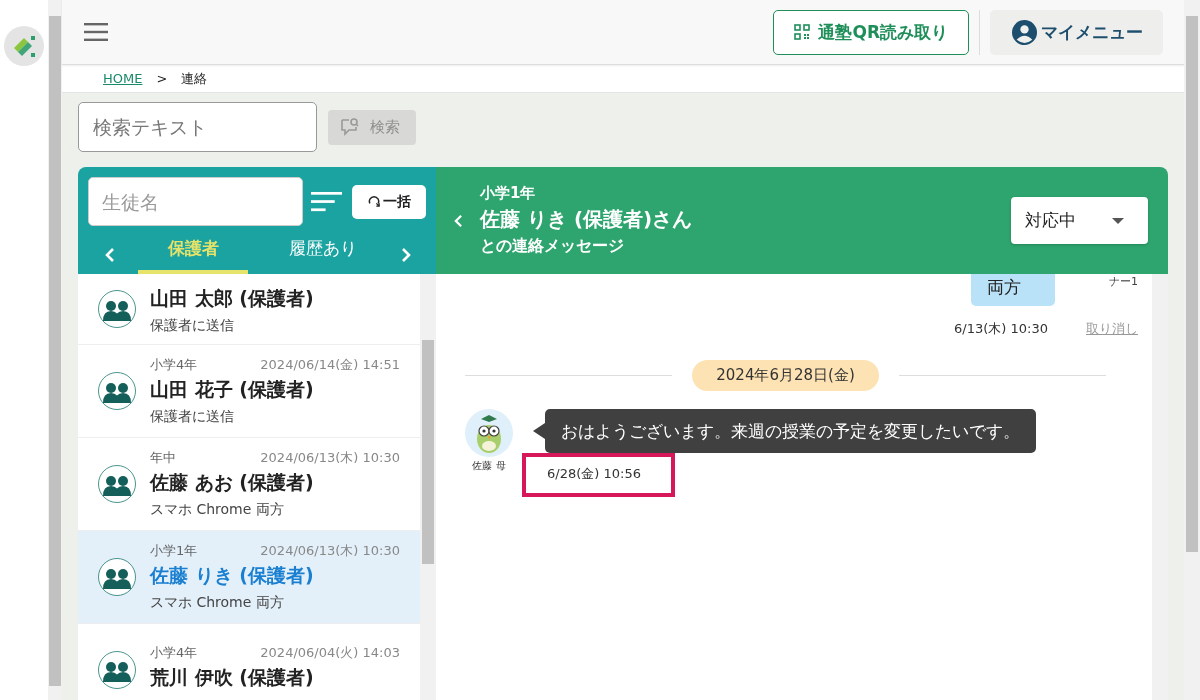 This screenshot has height=700, width=1200. What do you see at coordinates (330, 365) in the screenshot?
I see `date-label: 2024/06/14(金) 14:51` at bounding box center [330, 365].